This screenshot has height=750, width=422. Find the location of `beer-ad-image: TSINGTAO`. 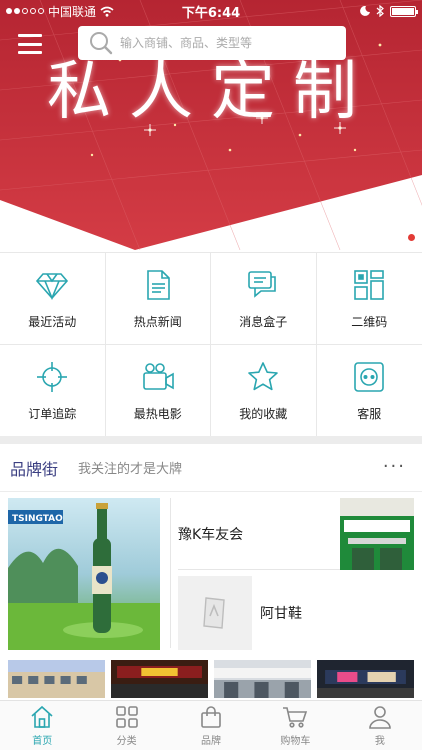

beer-ad-image: TSINGTAO is located at coordinates (84, 574).